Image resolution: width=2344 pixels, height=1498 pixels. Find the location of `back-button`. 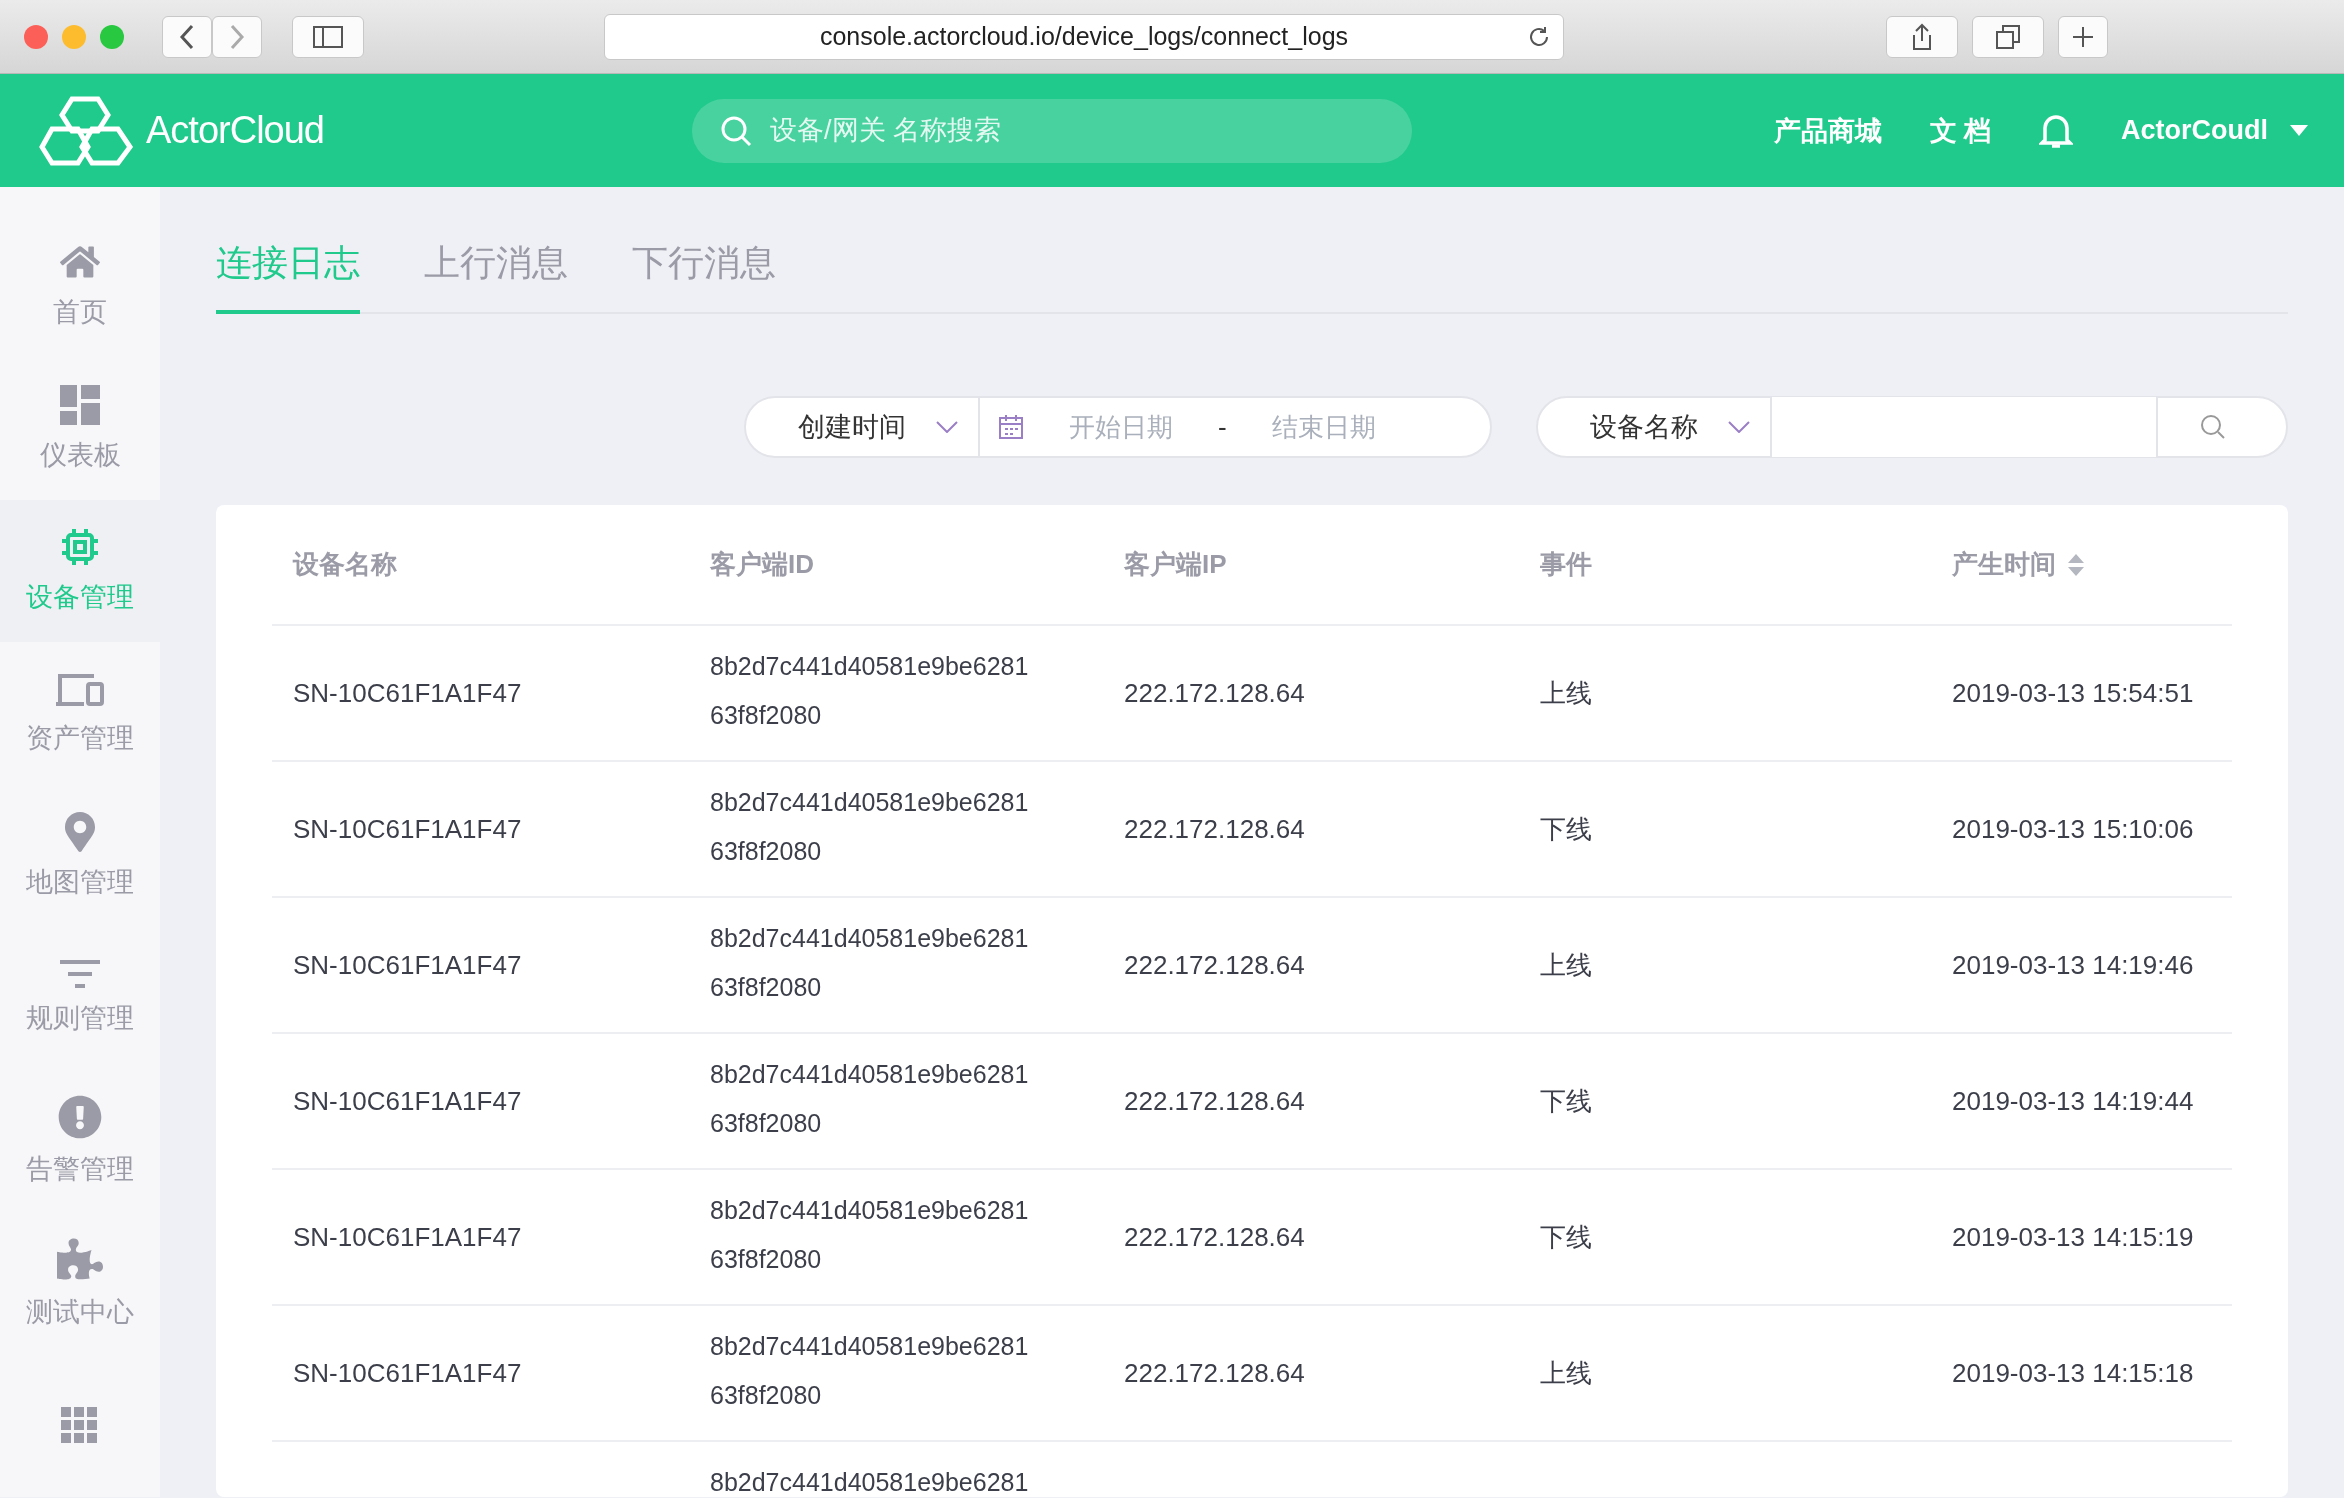

back-button is located at coordinates (187, 36).